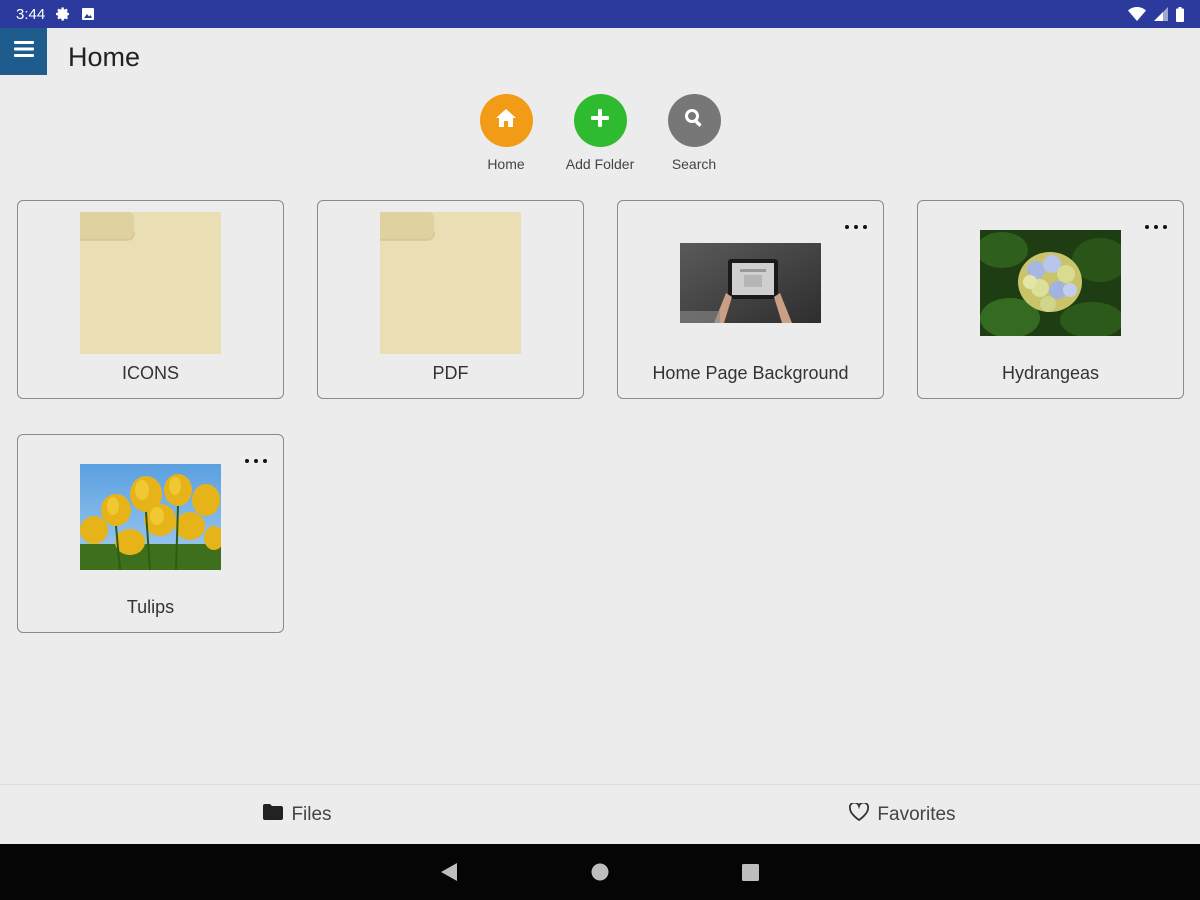  What do you see at coordinates (31, 14) in the screenshot?
I see `status-time: 3:44` at bounding box center [31, 14].